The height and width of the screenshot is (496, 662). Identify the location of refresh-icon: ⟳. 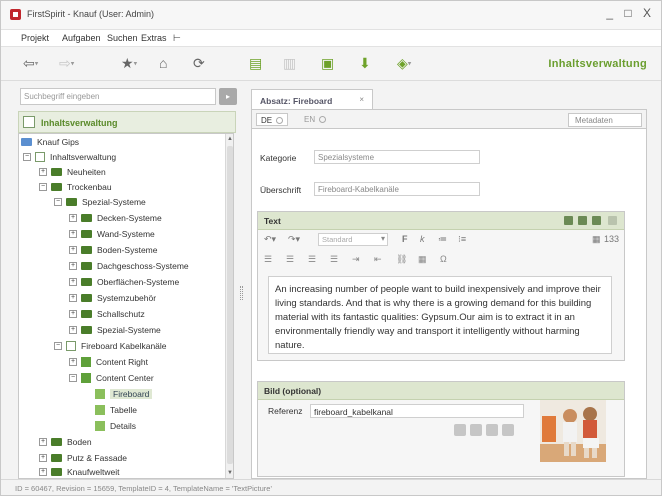
(199, 63).